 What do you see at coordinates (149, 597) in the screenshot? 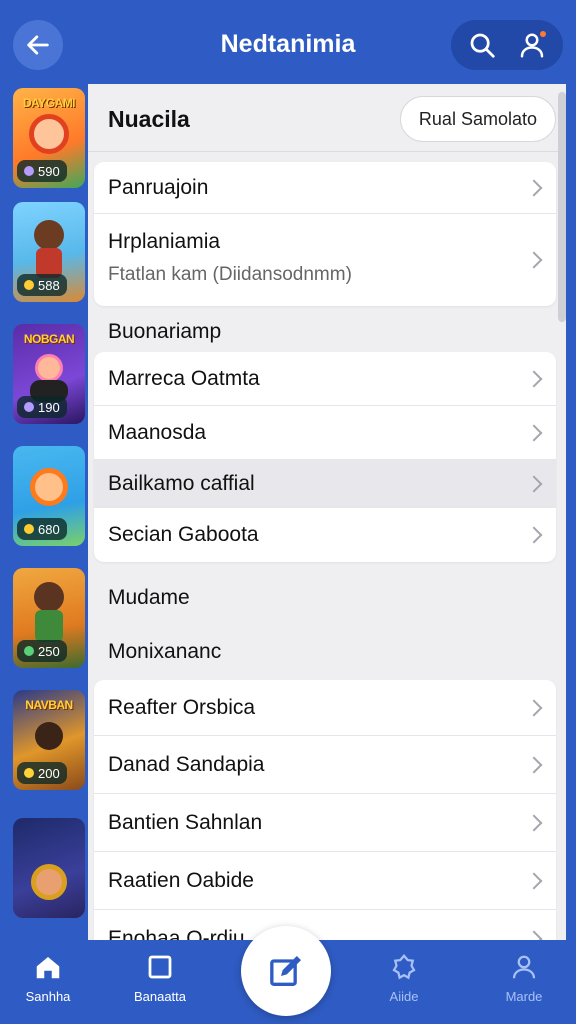
I see `section-header: Mudame` at bounding box center [149, 597].